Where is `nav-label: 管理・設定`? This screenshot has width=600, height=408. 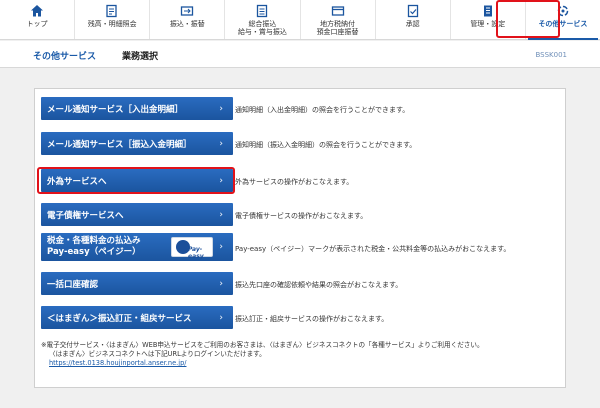 nav-label: 管理・設定 is located at coordinates (488, 24).